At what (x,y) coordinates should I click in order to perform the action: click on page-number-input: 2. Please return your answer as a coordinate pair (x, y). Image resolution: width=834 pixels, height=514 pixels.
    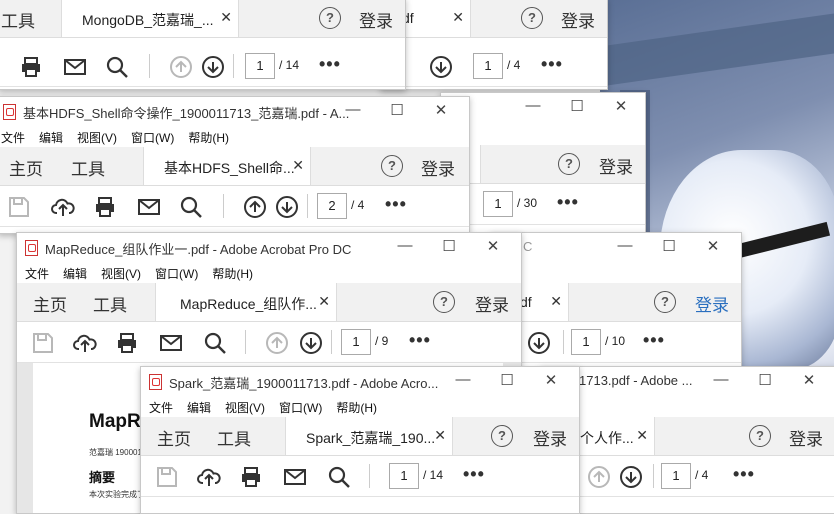
    Looking at the image, I should click on (332, 206).